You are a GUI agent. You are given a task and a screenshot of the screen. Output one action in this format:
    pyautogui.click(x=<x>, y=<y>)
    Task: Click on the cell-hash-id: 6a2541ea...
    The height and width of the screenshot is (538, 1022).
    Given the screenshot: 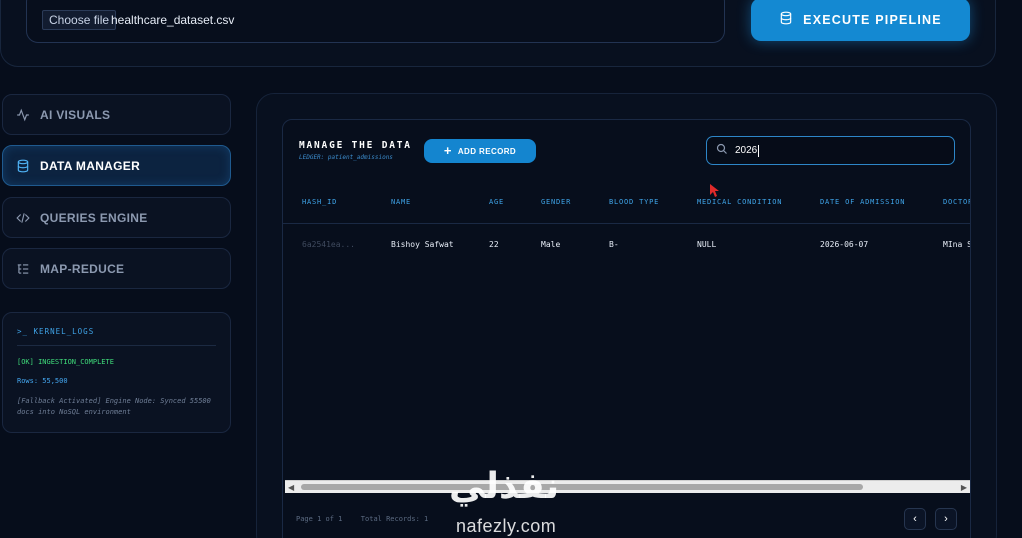 What is the action you would take?
    pyautogui.click(x=328, y=244)
    